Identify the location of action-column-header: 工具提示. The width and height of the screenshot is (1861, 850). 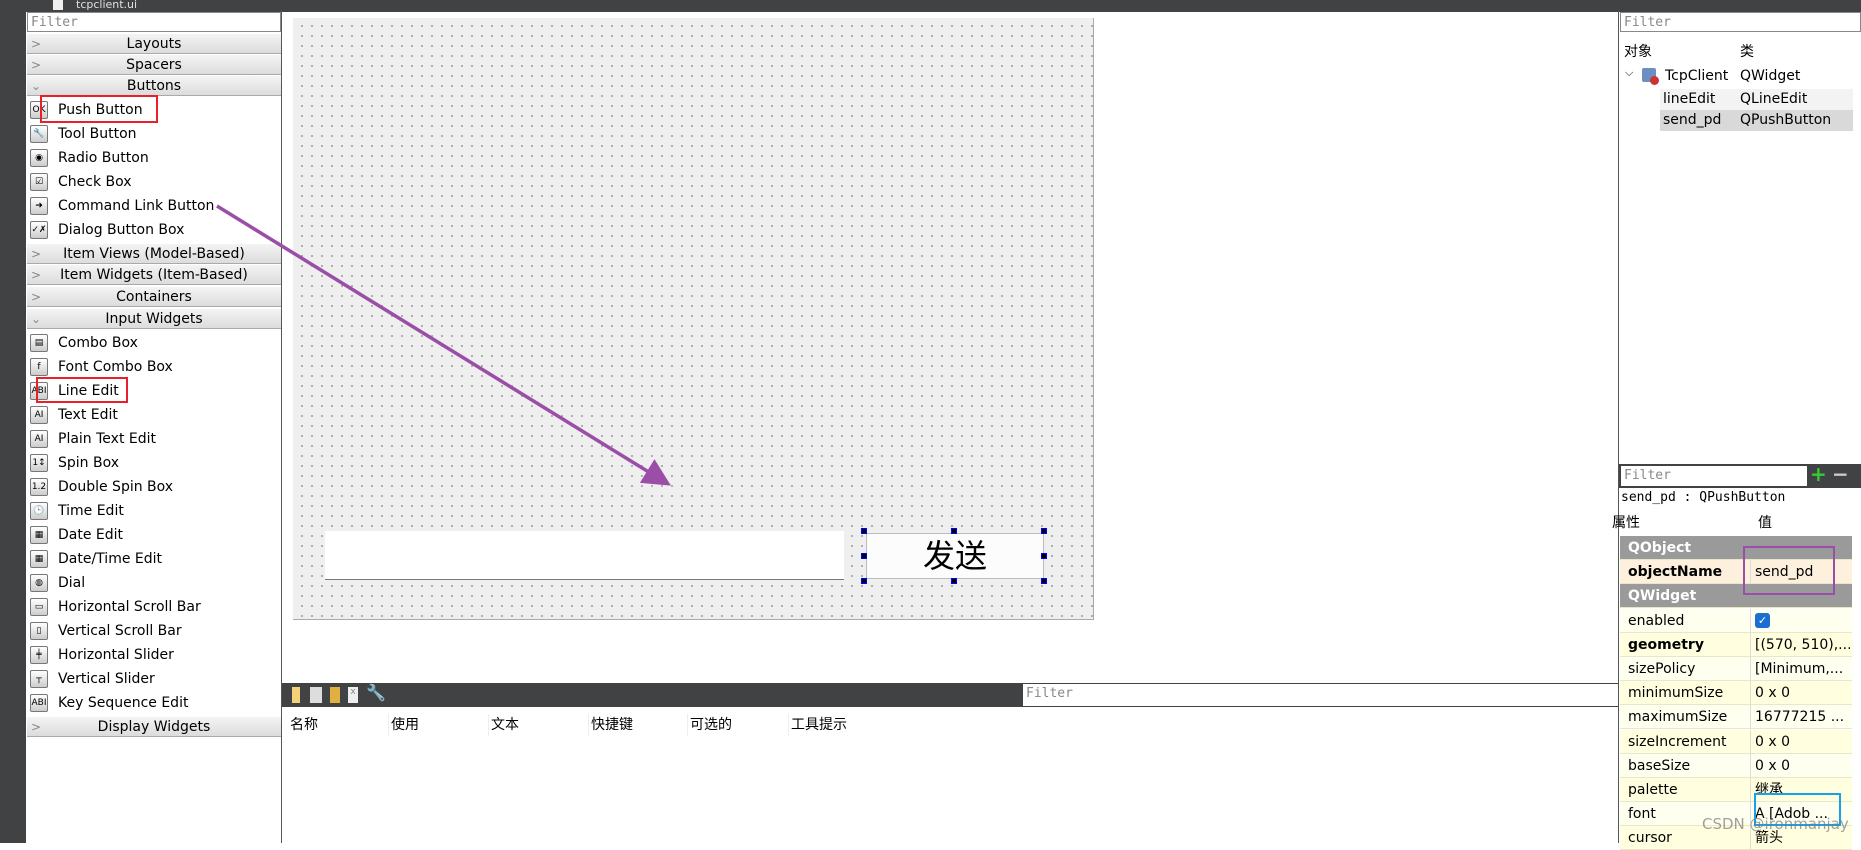
(817, 725).